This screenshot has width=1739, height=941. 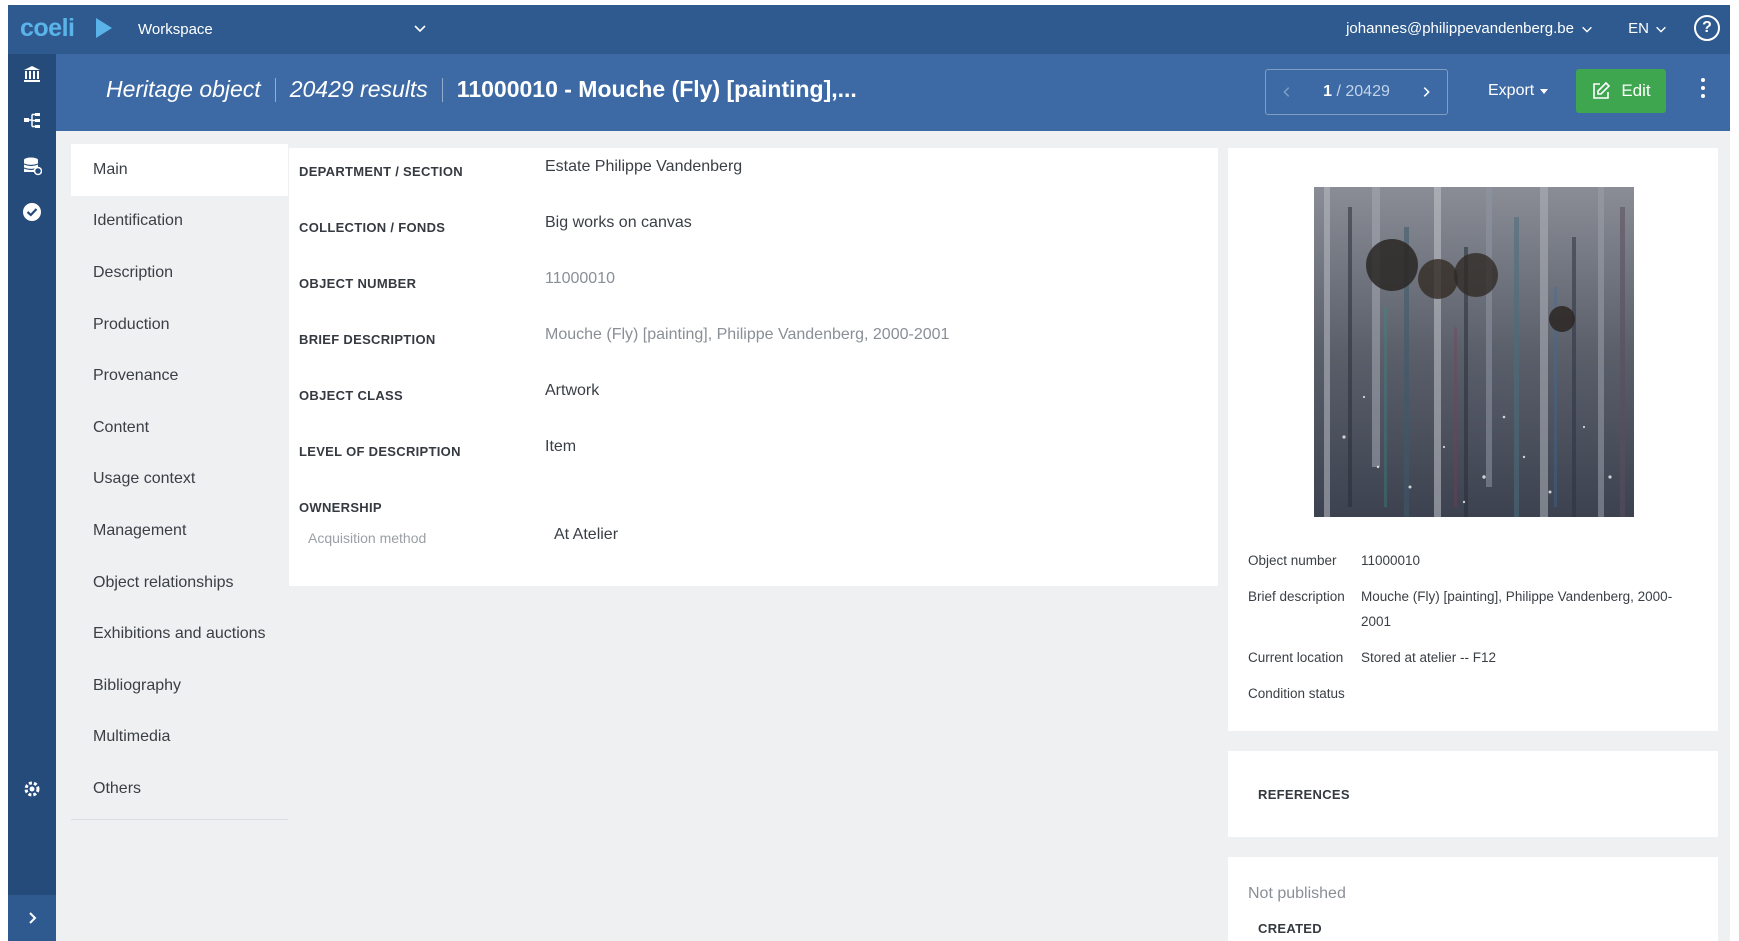 I want to click on field-label: LEVEL OF DESCRIPTION, so click(x=380, y=451).